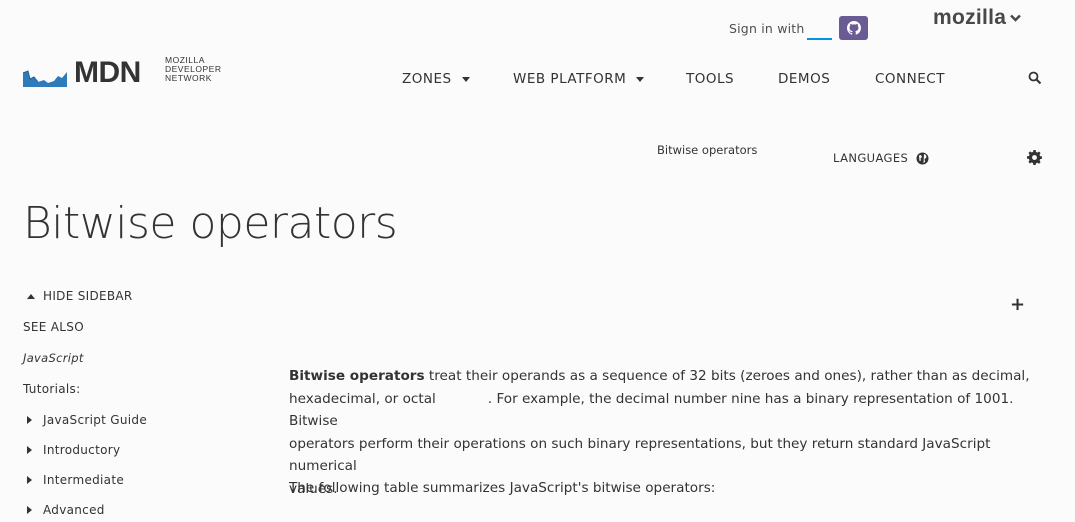 Image resolution: width=1075 pixels, height=522 pixels. Describe the element at coordinates (188, 78) in the screenshot. I see `logo-sub-line: NETWORK` at that location.